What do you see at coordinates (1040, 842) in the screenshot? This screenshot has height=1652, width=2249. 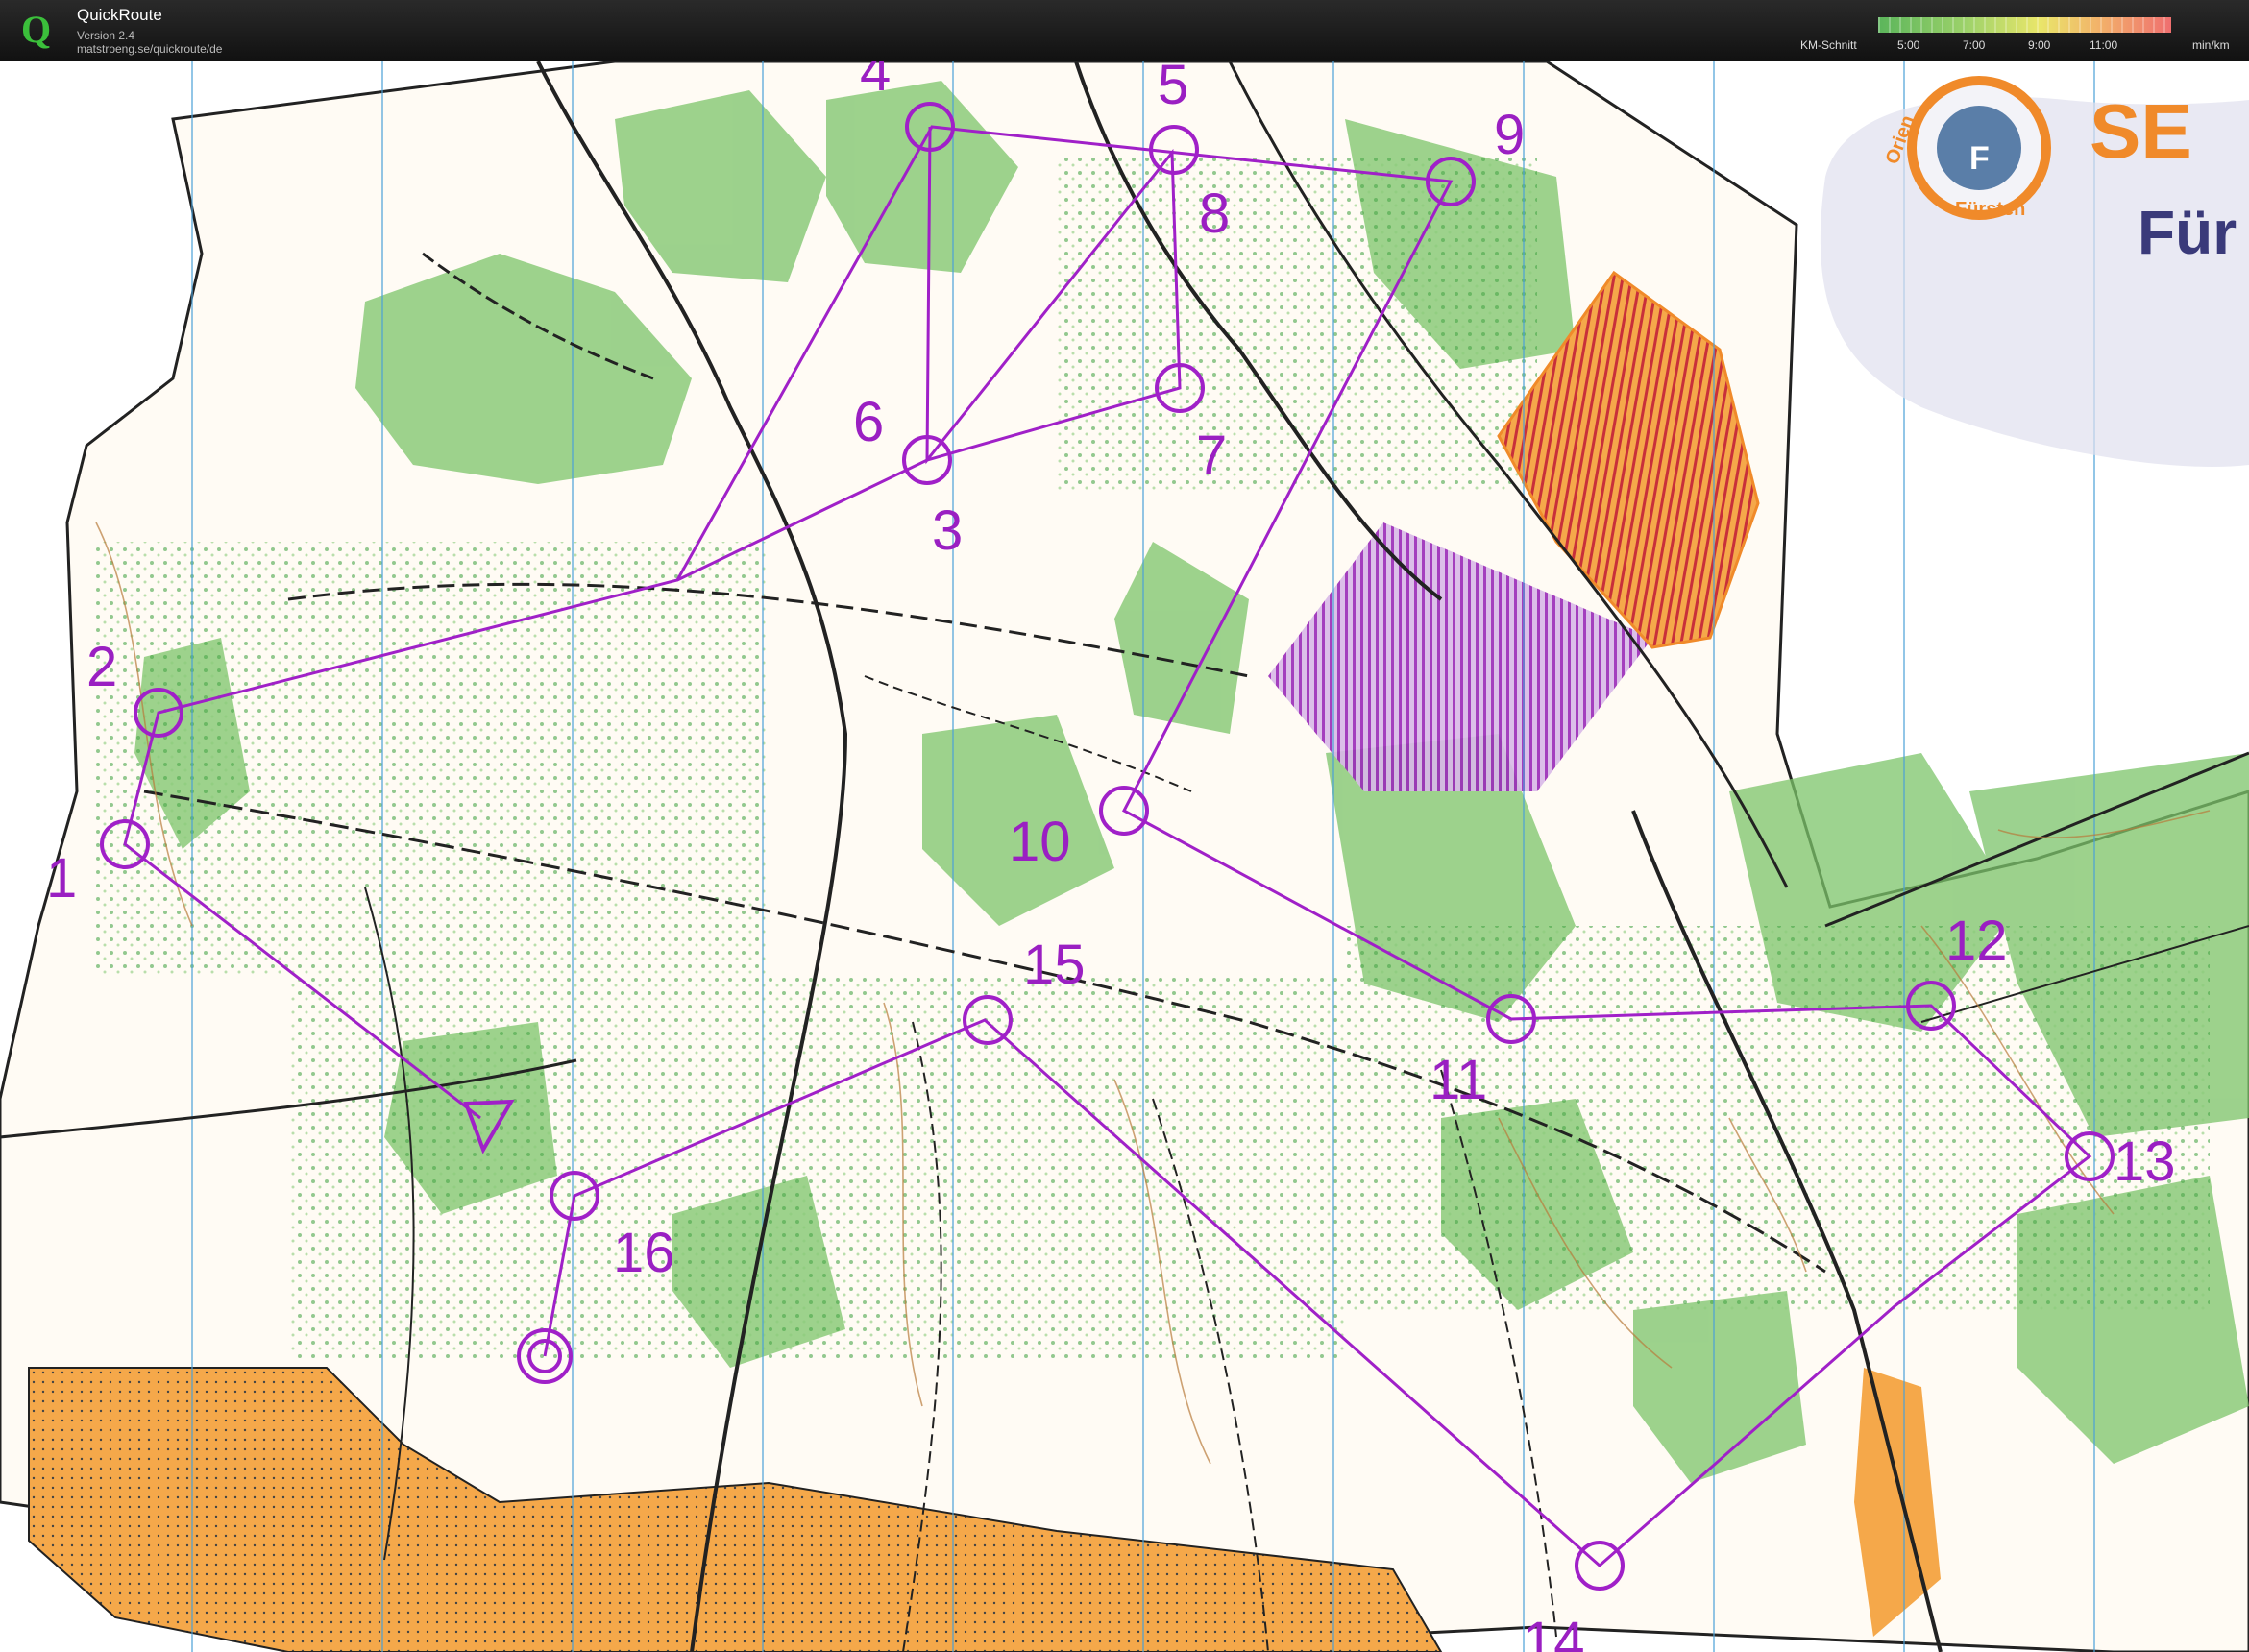 I see `control-label-10: 10` at bounding box center [1040, 842].